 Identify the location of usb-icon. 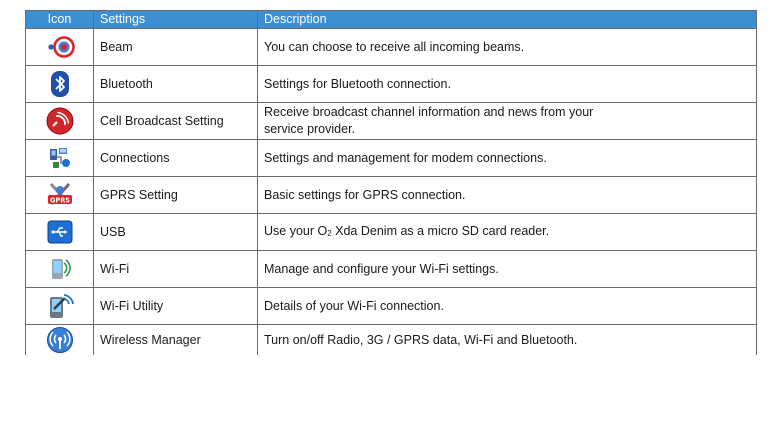
(60, 232).